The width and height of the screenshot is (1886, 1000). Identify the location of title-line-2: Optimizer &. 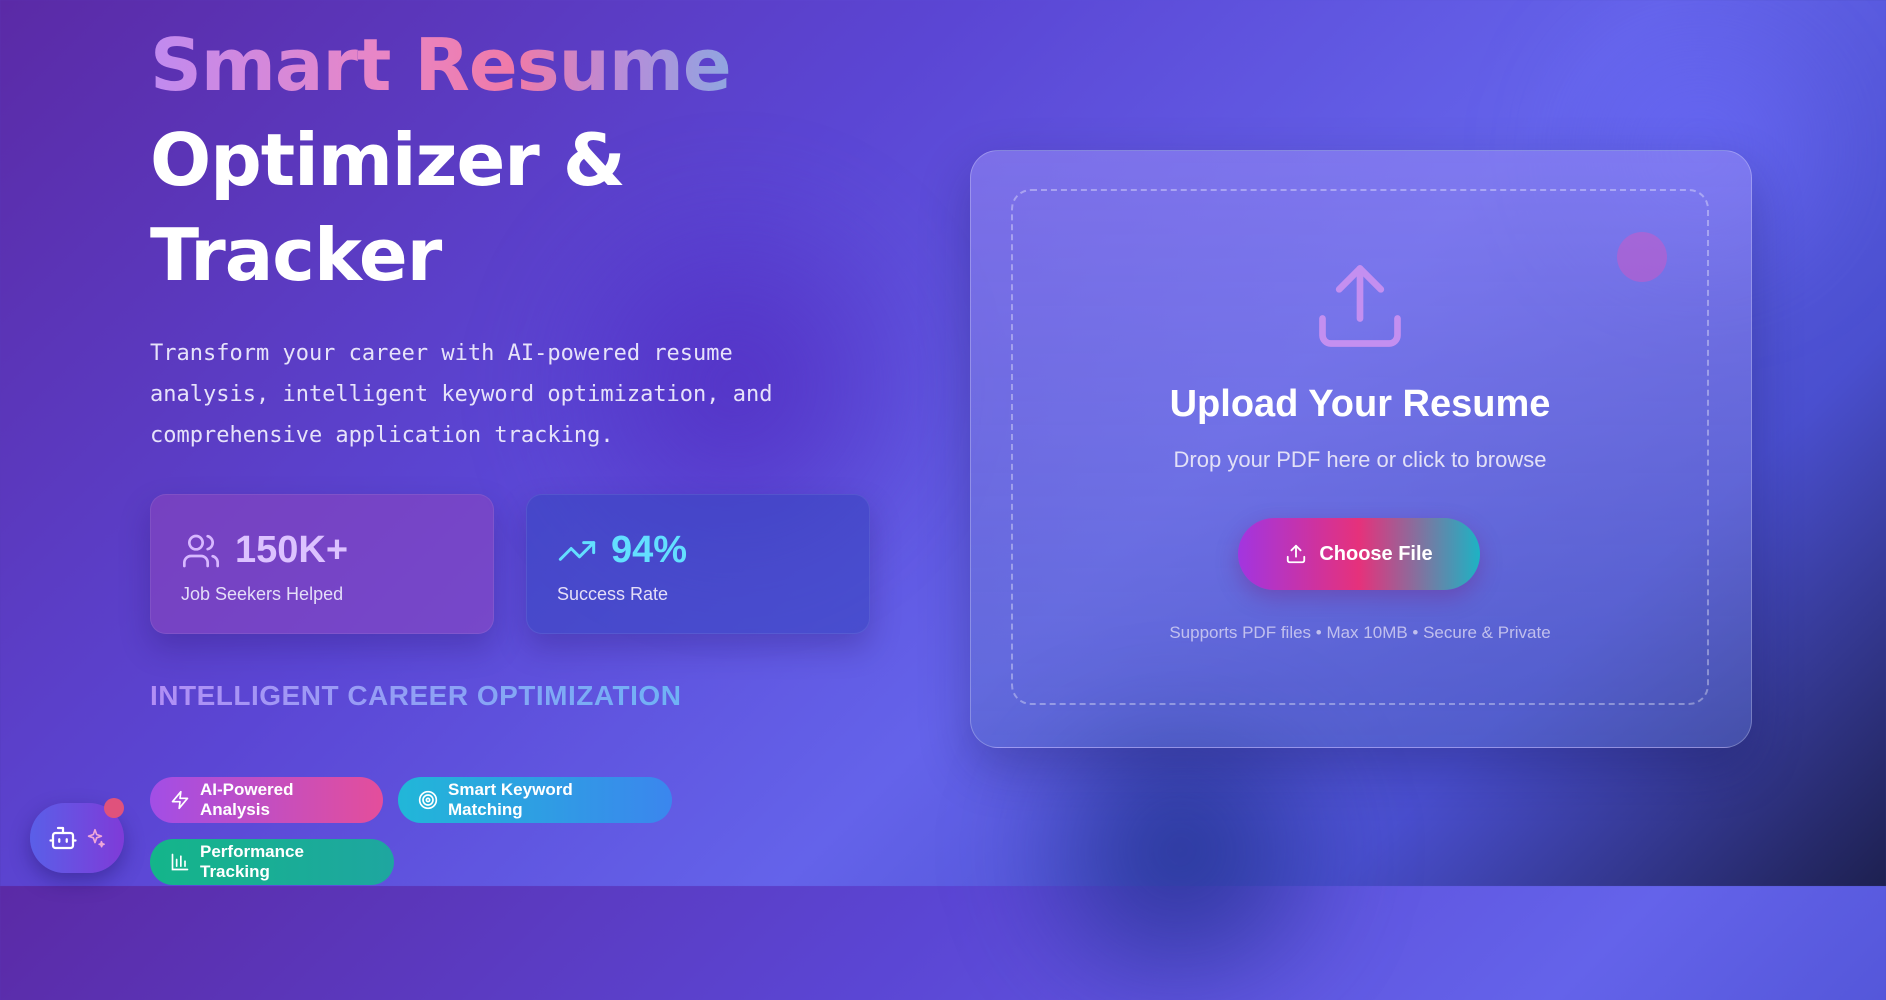
(388, 160).